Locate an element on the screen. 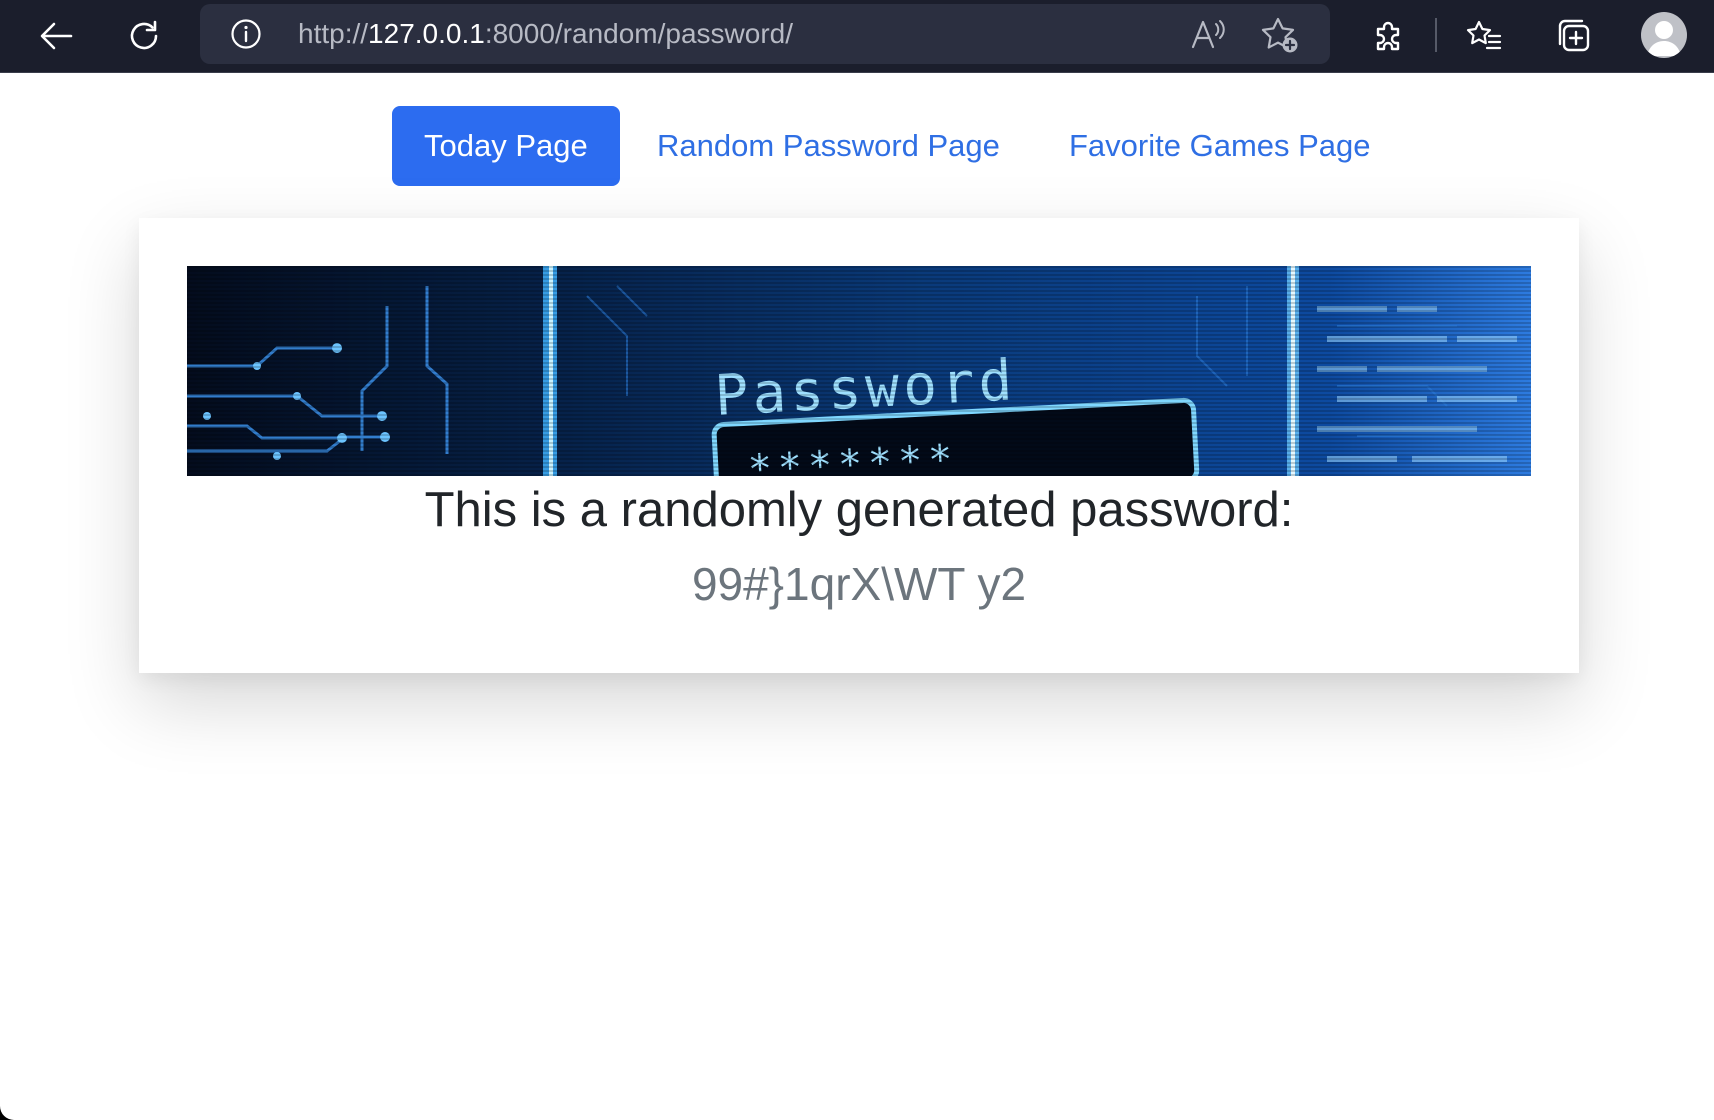  back-button is located at coordinates (56, 36).